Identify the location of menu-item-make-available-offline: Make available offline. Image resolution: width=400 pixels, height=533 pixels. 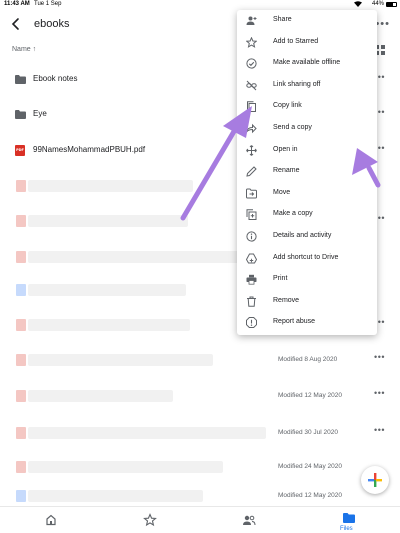
(307, 64).